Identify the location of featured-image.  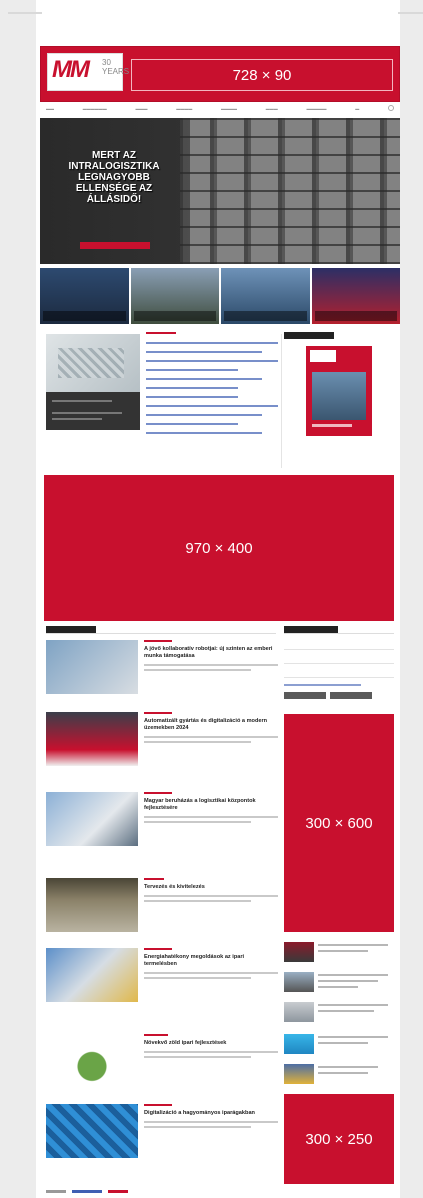
(93, 363).